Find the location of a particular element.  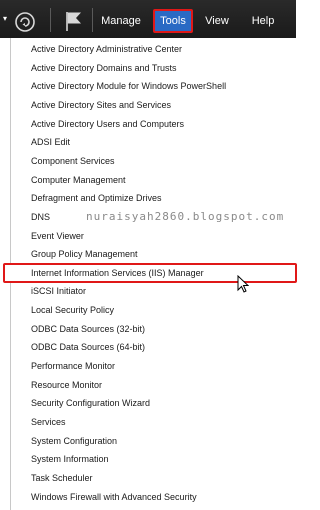

tools-menu-item: Local Security Policy is located at coordinates (154, 310).